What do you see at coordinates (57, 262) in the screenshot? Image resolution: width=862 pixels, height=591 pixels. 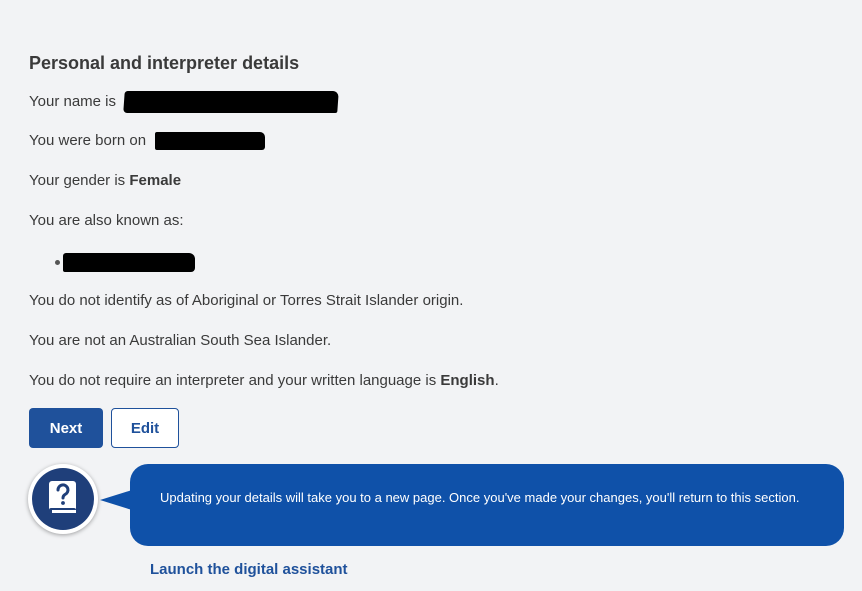 I see `bullet-icon` at bounding box center [57, 262].